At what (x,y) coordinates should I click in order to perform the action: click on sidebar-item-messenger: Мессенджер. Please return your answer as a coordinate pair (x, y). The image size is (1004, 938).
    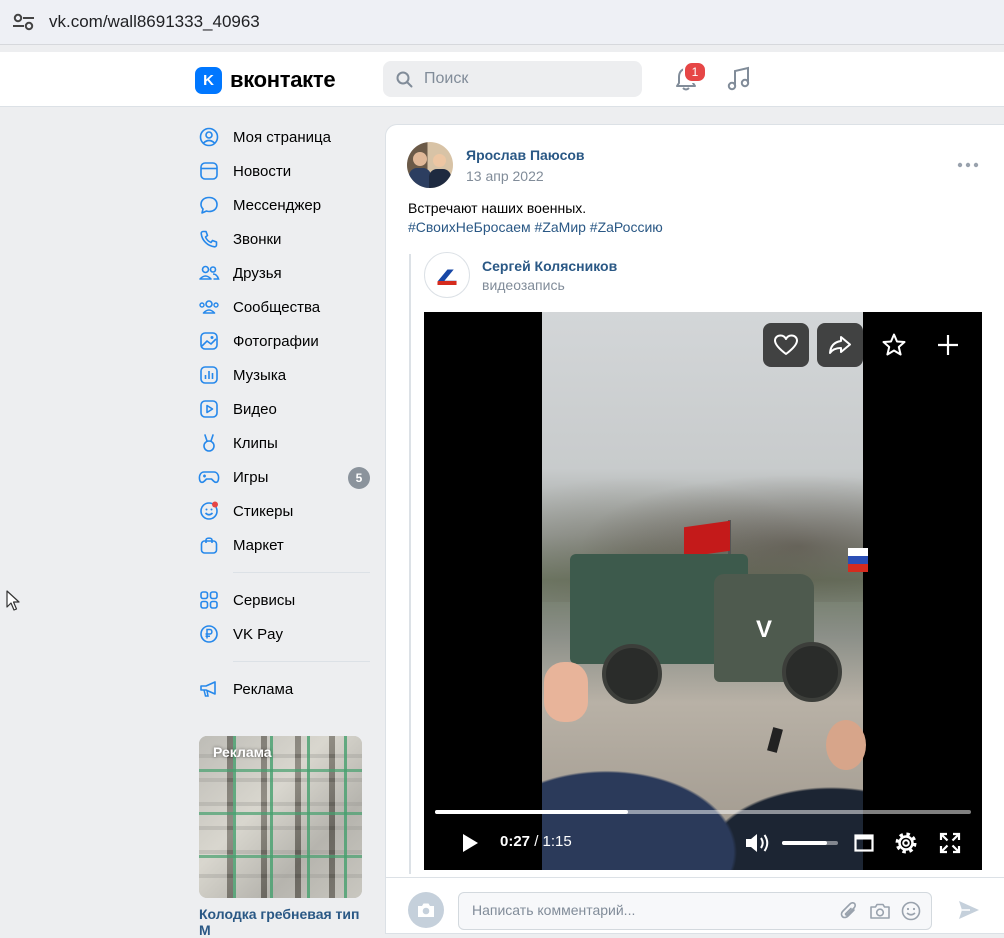
    Looking at the image, I should click on (284, 205).